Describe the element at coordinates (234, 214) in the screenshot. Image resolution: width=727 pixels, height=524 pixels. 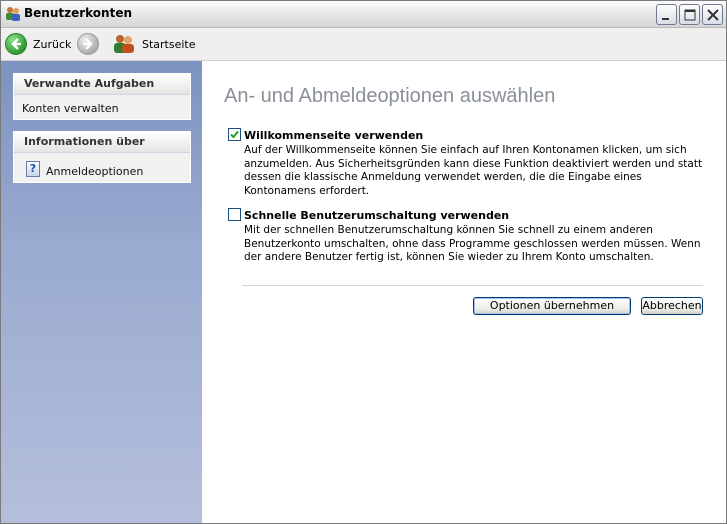
I see `fast-user-switching-checkbox` at that location.